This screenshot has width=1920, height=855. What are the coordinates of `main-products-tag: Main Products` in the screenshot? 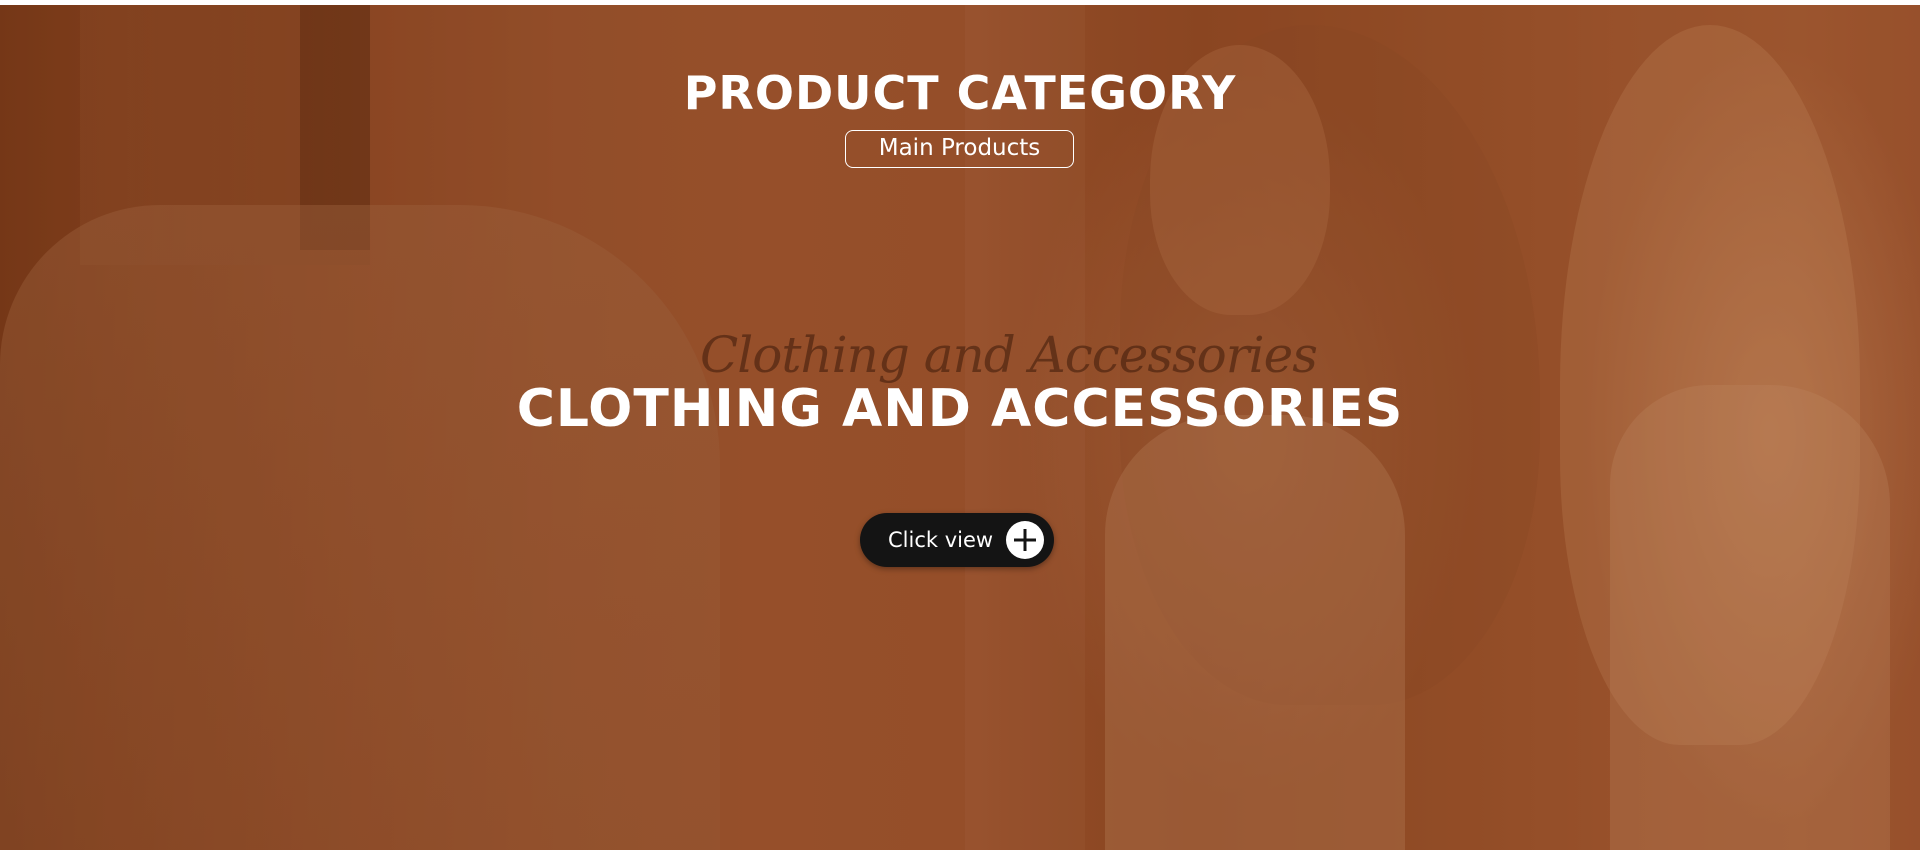 It's located at (959, 149).